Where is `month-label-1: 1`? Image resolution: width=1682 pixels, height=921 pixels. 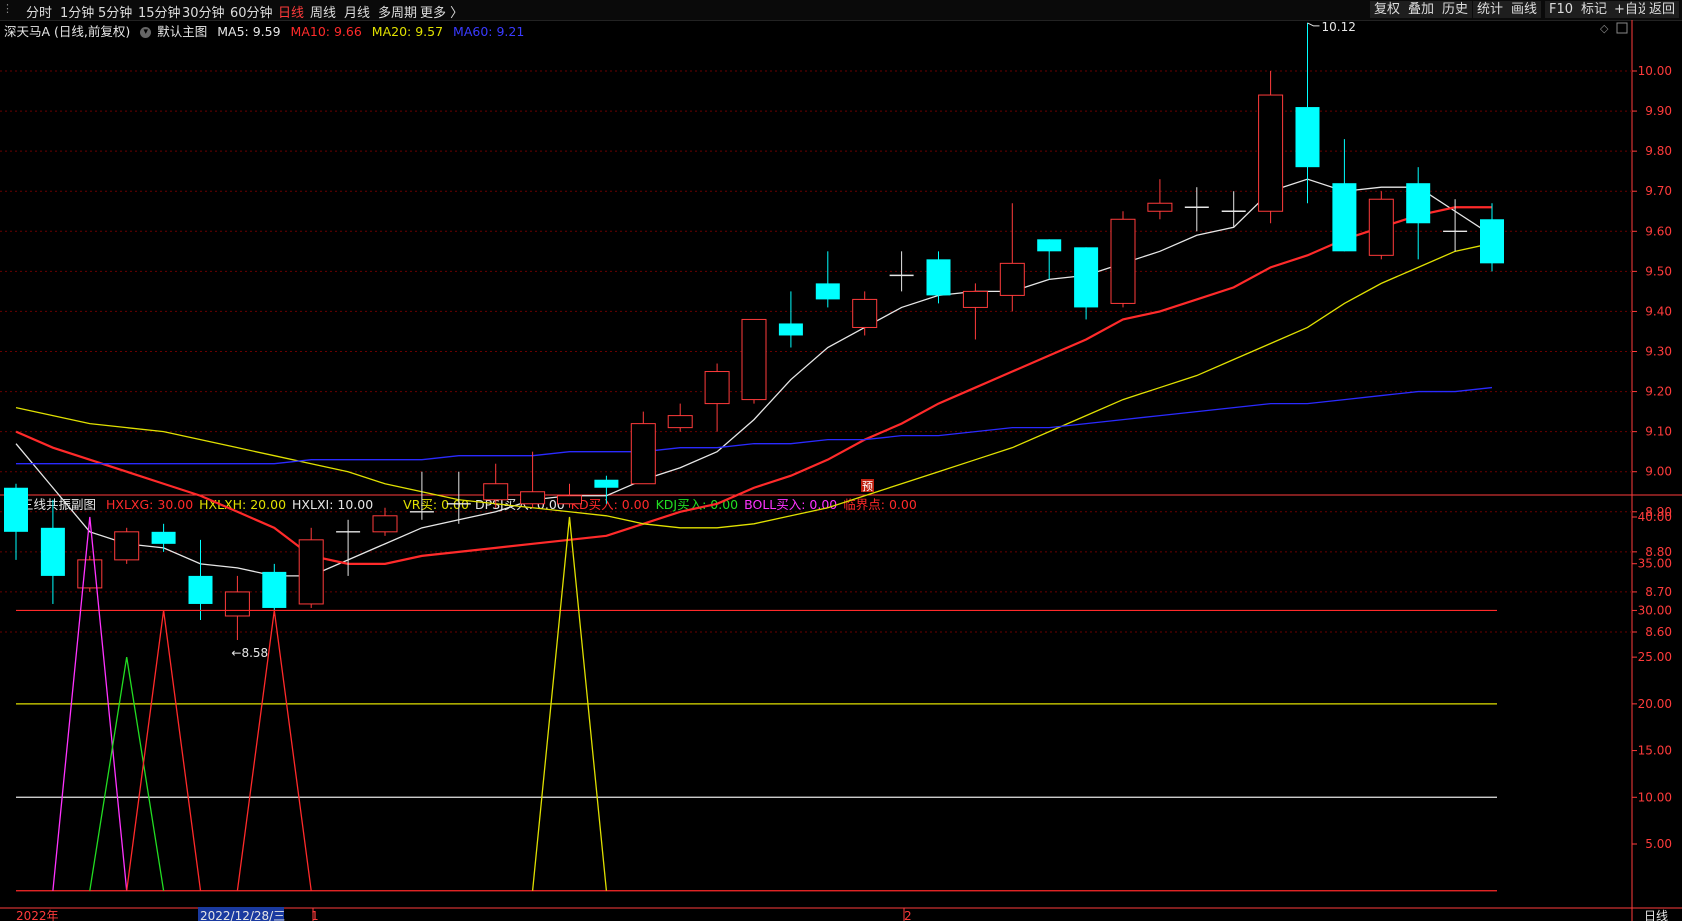 month-label-1: 1 is located at coordinates (315, 915).